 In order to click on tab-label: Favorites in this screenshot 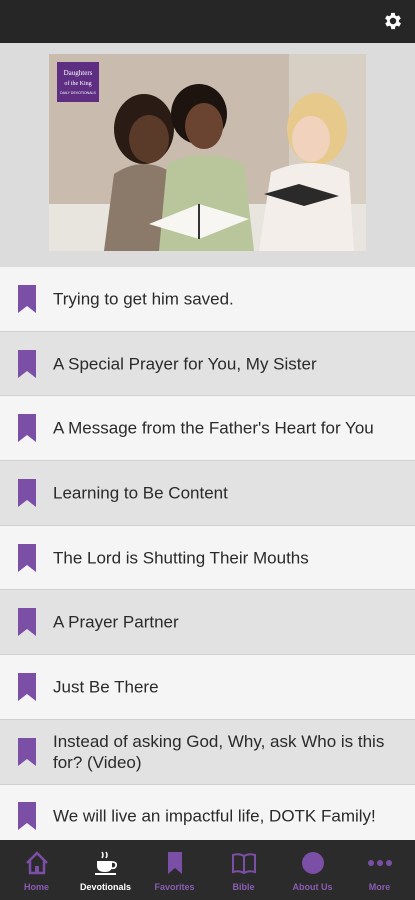, I will do `click(174, 887)`.